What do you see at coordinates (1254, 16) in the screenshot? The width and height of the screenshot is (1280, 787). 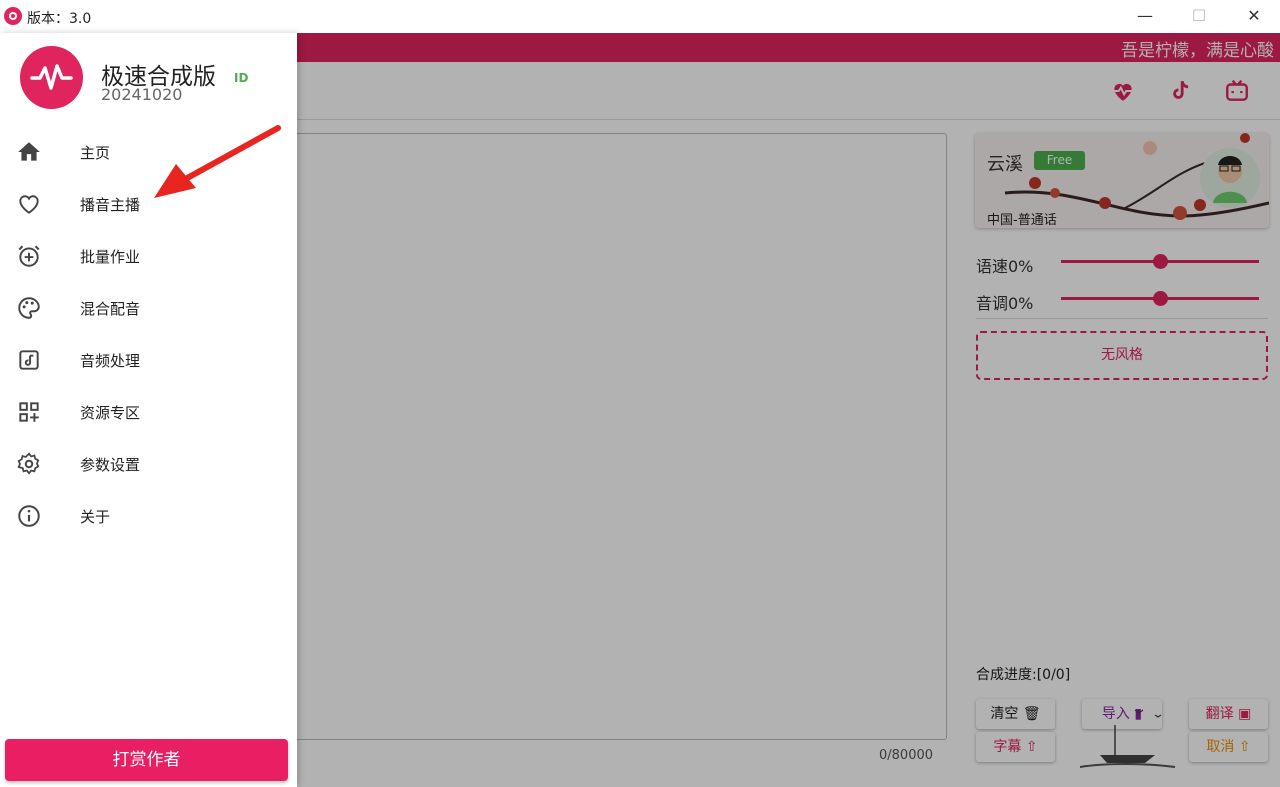 I see `close-button: ✕` at bounding box center [1254, 16].